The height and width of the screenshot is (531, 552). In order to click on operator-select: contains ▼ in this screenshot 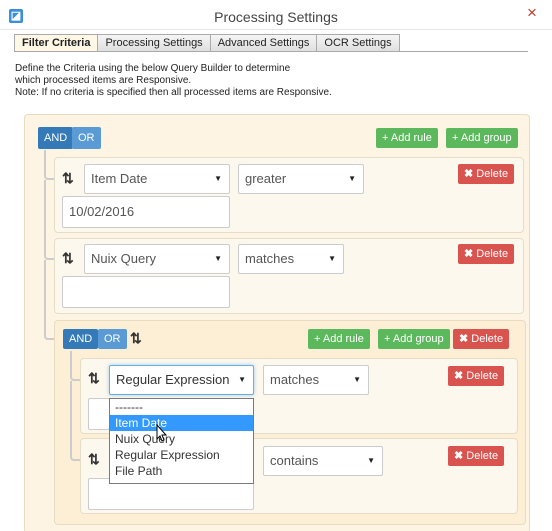, I will do `click(323, 461)`.